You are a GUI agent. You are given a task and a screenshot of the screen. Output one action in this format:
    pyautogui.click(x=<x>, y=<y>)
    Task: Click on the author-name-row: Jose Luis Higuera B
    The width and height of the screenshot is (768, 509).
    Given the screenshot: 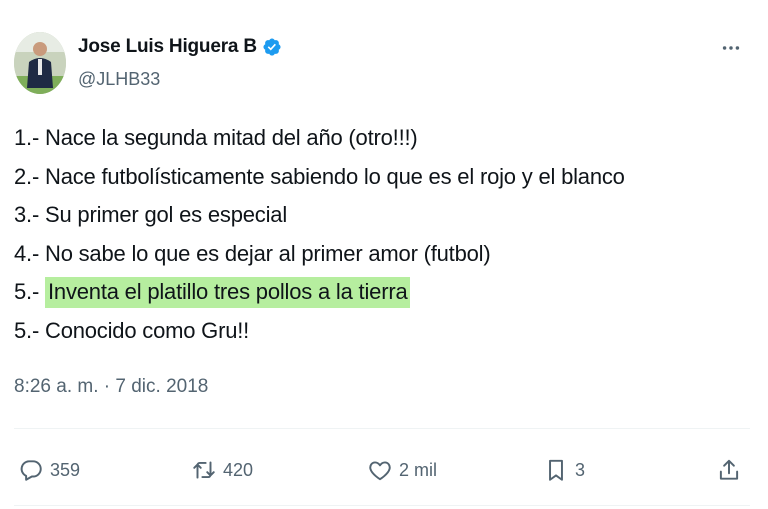 What is the action you would take?
    pyautogui.click(x=180, y=47)
    